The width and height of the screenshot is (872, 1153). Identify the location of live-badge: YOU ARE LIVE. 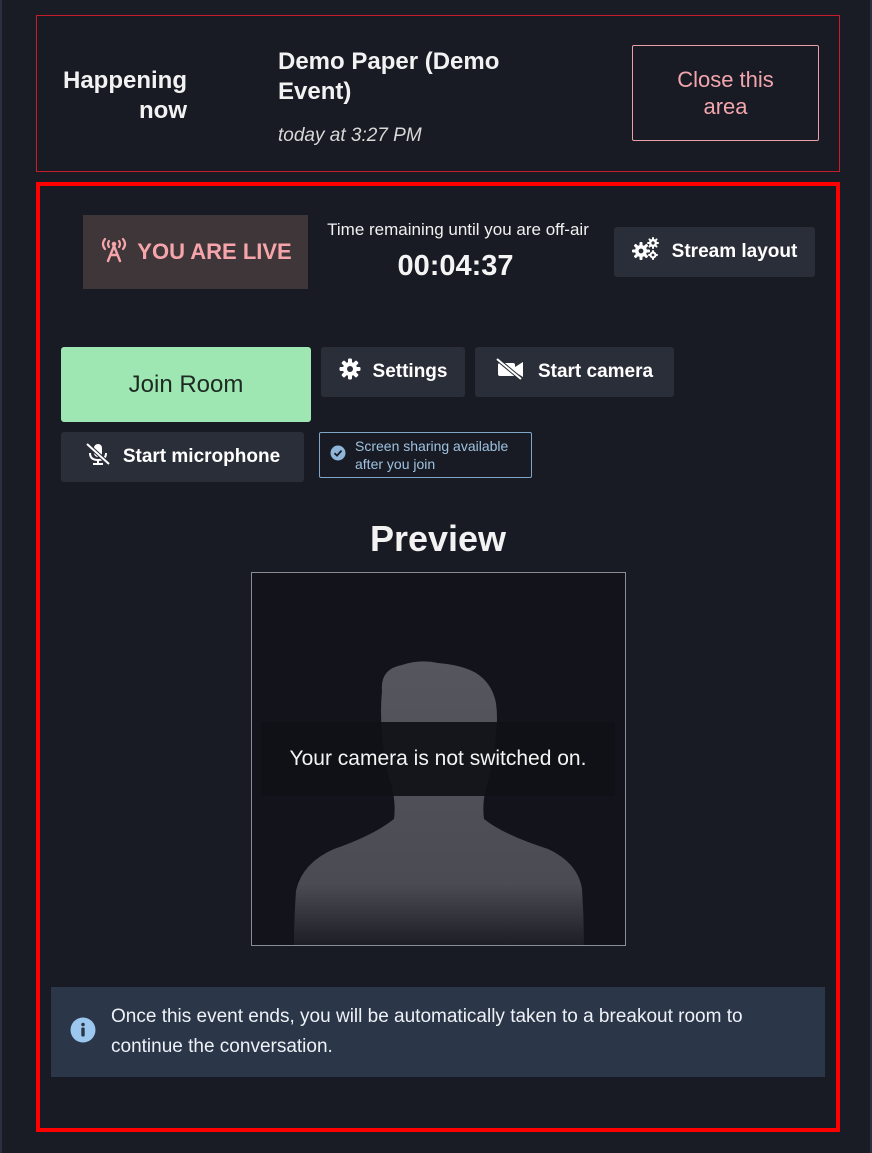
(195, 252).